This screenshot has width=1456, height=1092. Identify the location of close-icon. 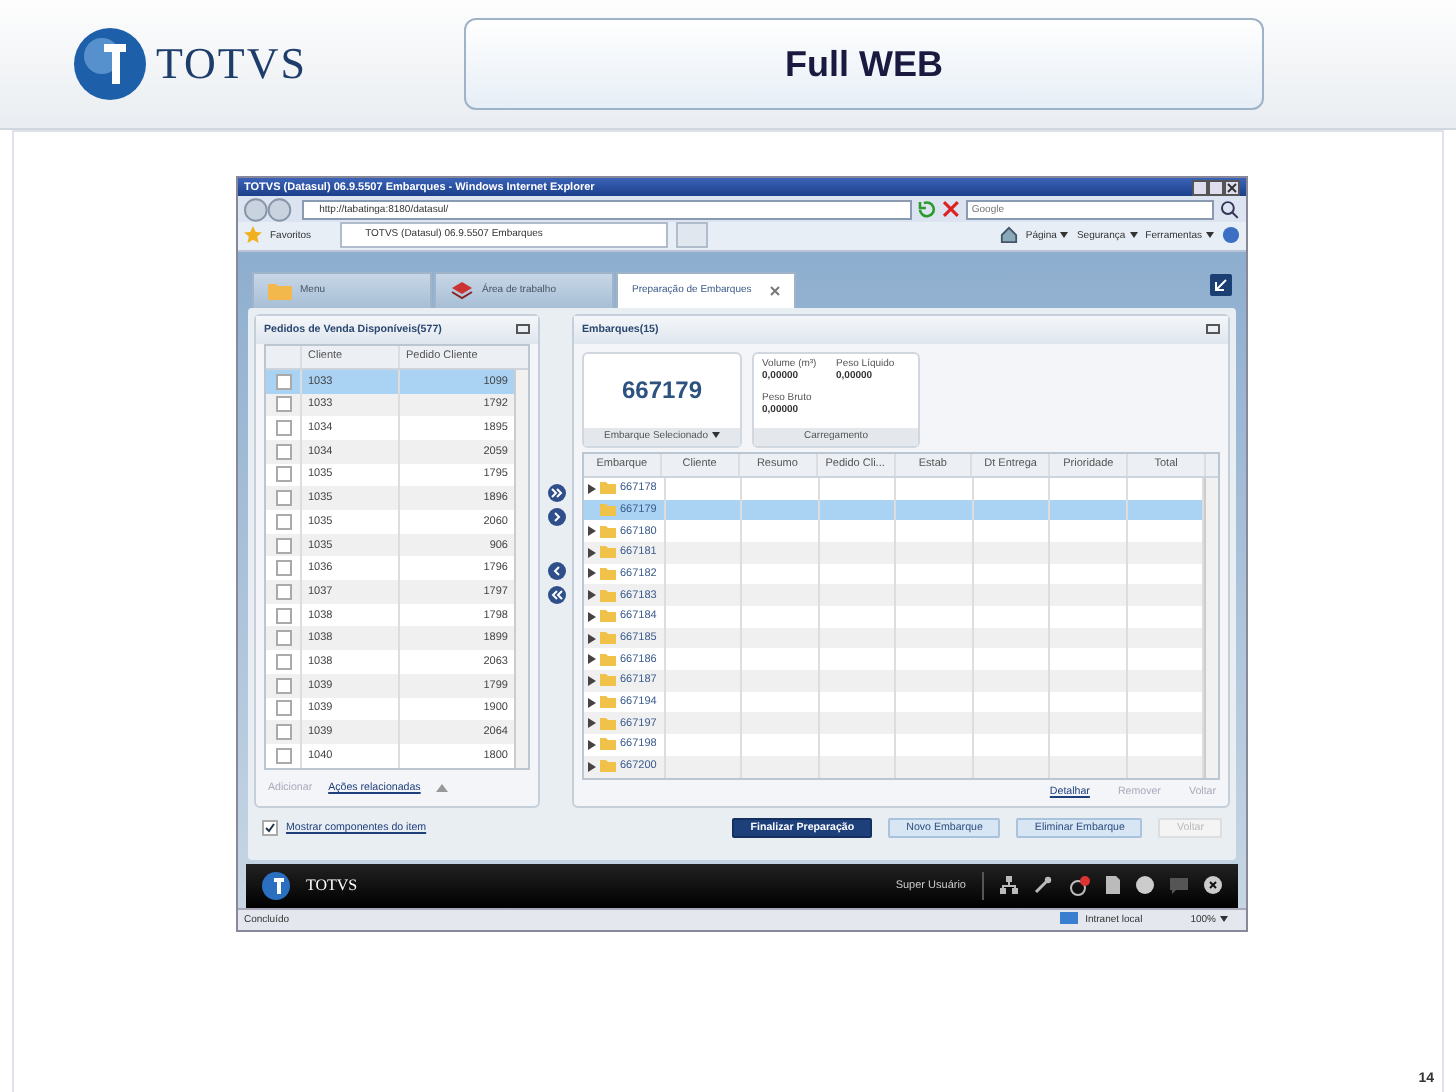
(1213, 885).